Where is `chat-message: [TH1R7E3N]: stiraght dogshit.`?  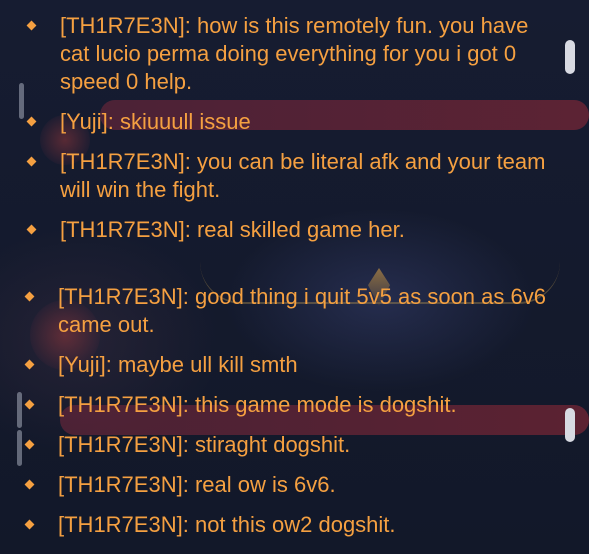 chat-message: [TH1R7E3N]: stiraght dogshit. is located at coordinates (292, 445).